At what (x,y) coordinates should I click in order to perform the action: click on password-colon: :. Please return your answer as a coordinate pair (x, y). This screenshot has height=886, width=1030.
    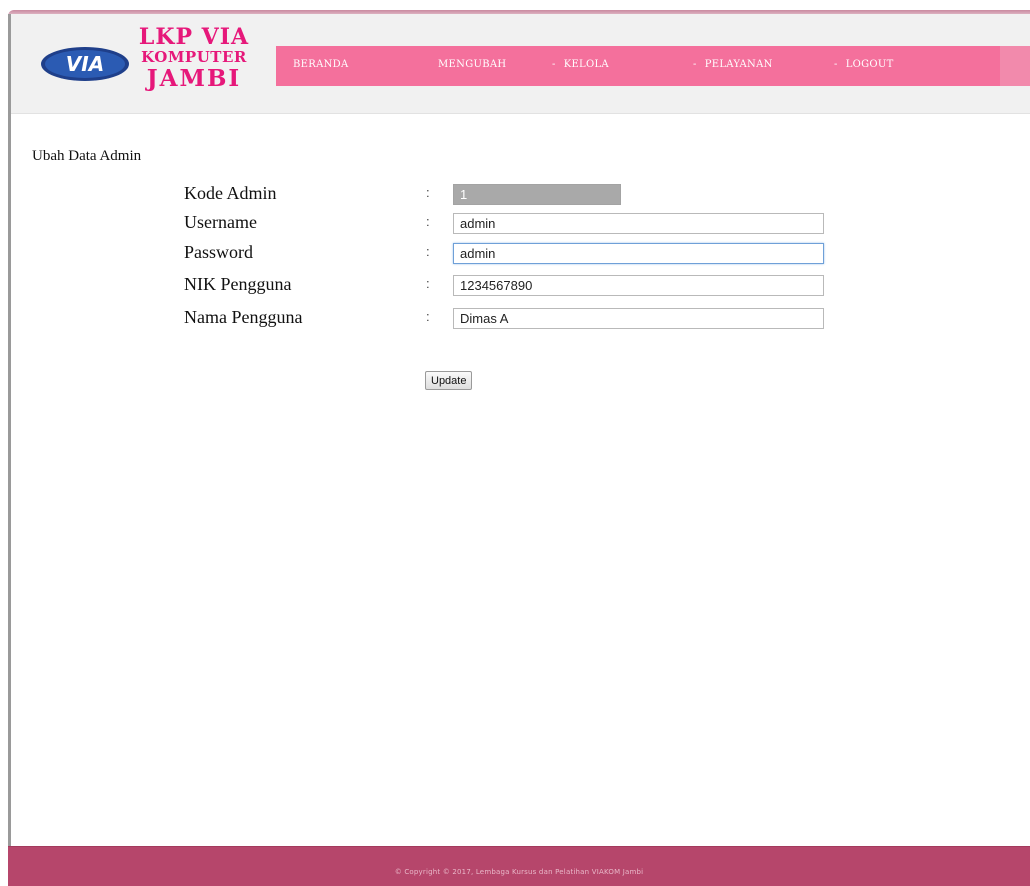
    Looking at the image, I should click on (428, 251).